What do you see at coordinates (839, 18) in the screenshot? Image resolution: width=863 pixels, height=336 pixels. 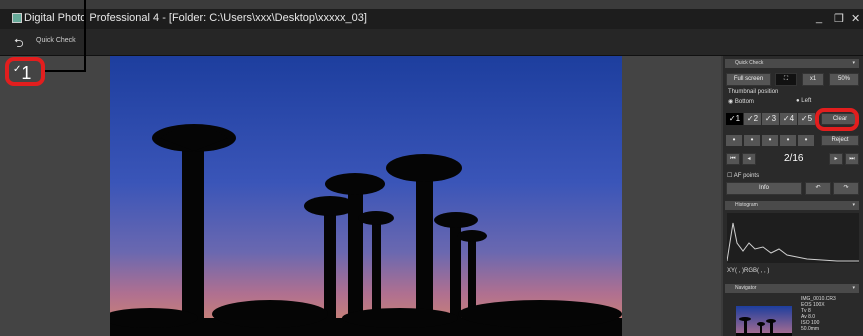 I see `restore-button: ❒` at bounding box center [839, 18].